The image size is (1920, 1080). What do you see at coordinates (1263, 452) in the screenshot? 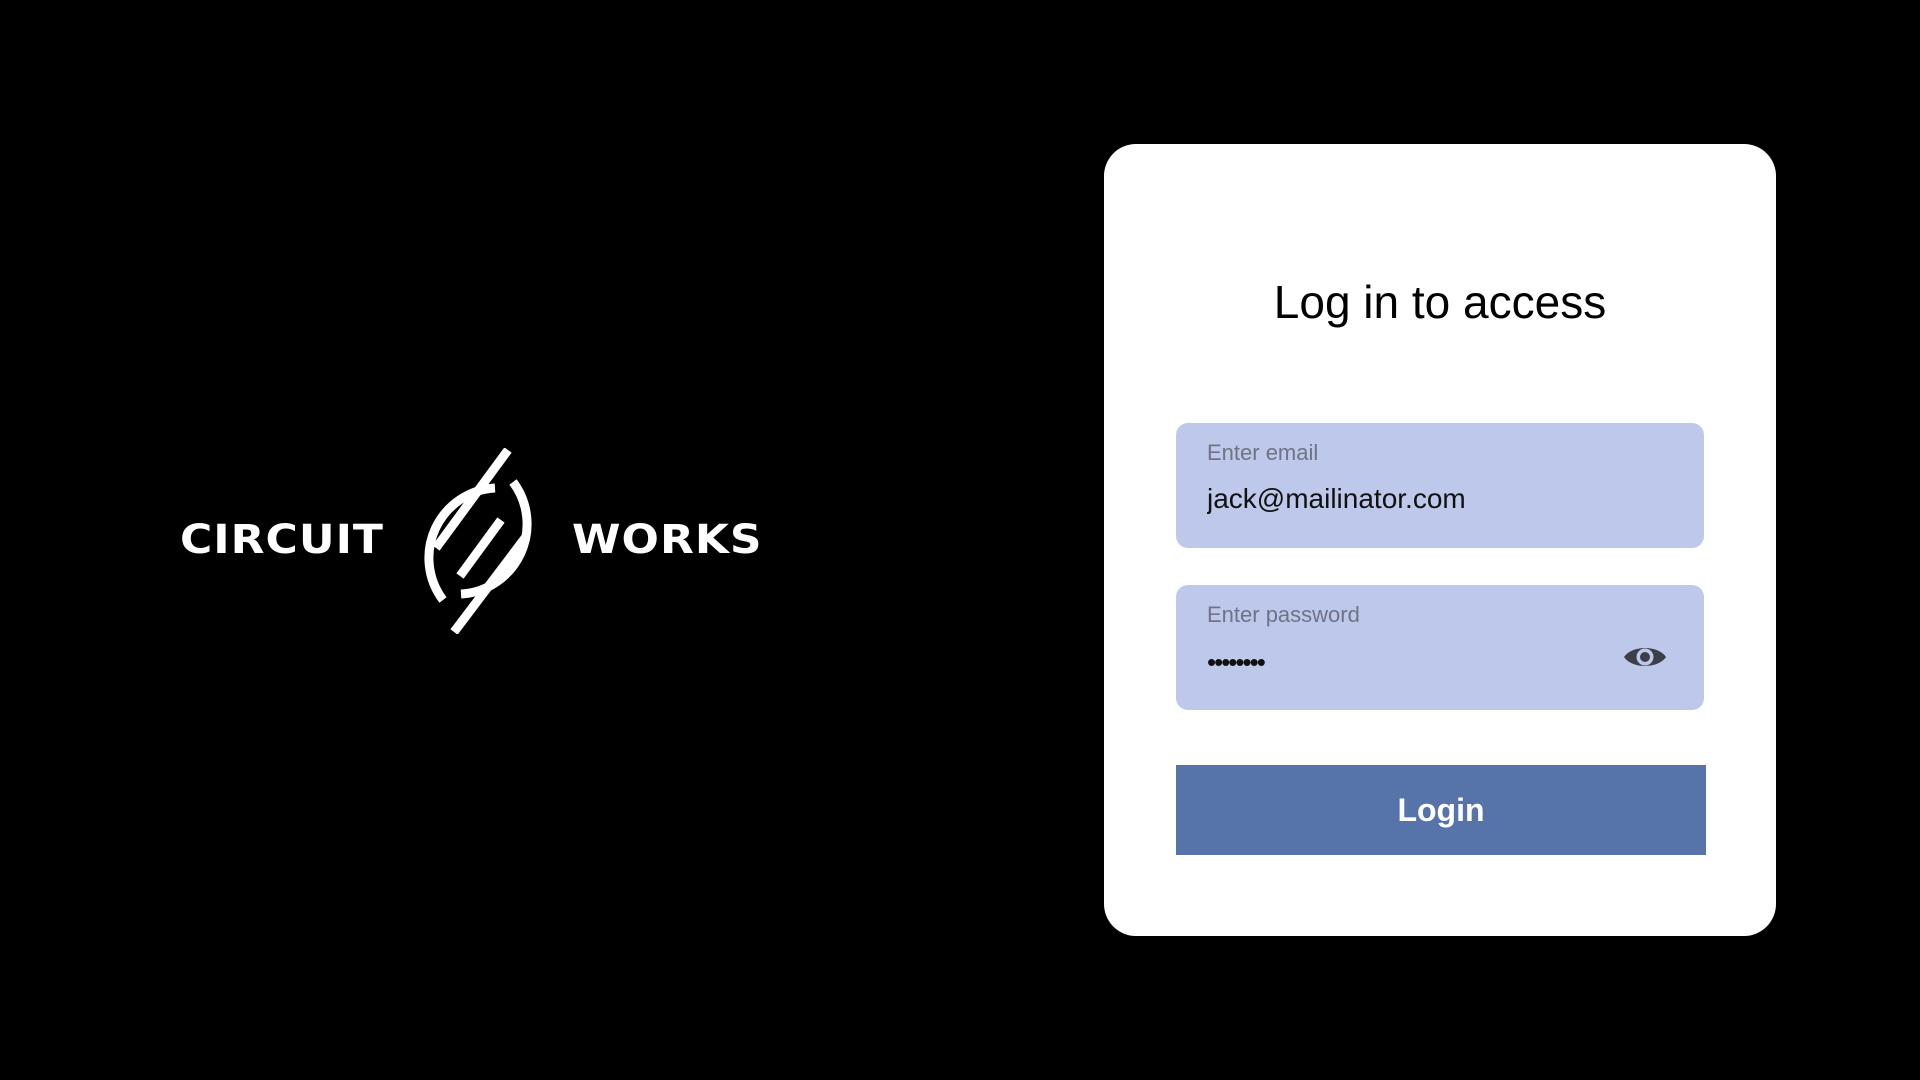
I see `email-field-label: Enter email` at bounding box center [1263, 452].